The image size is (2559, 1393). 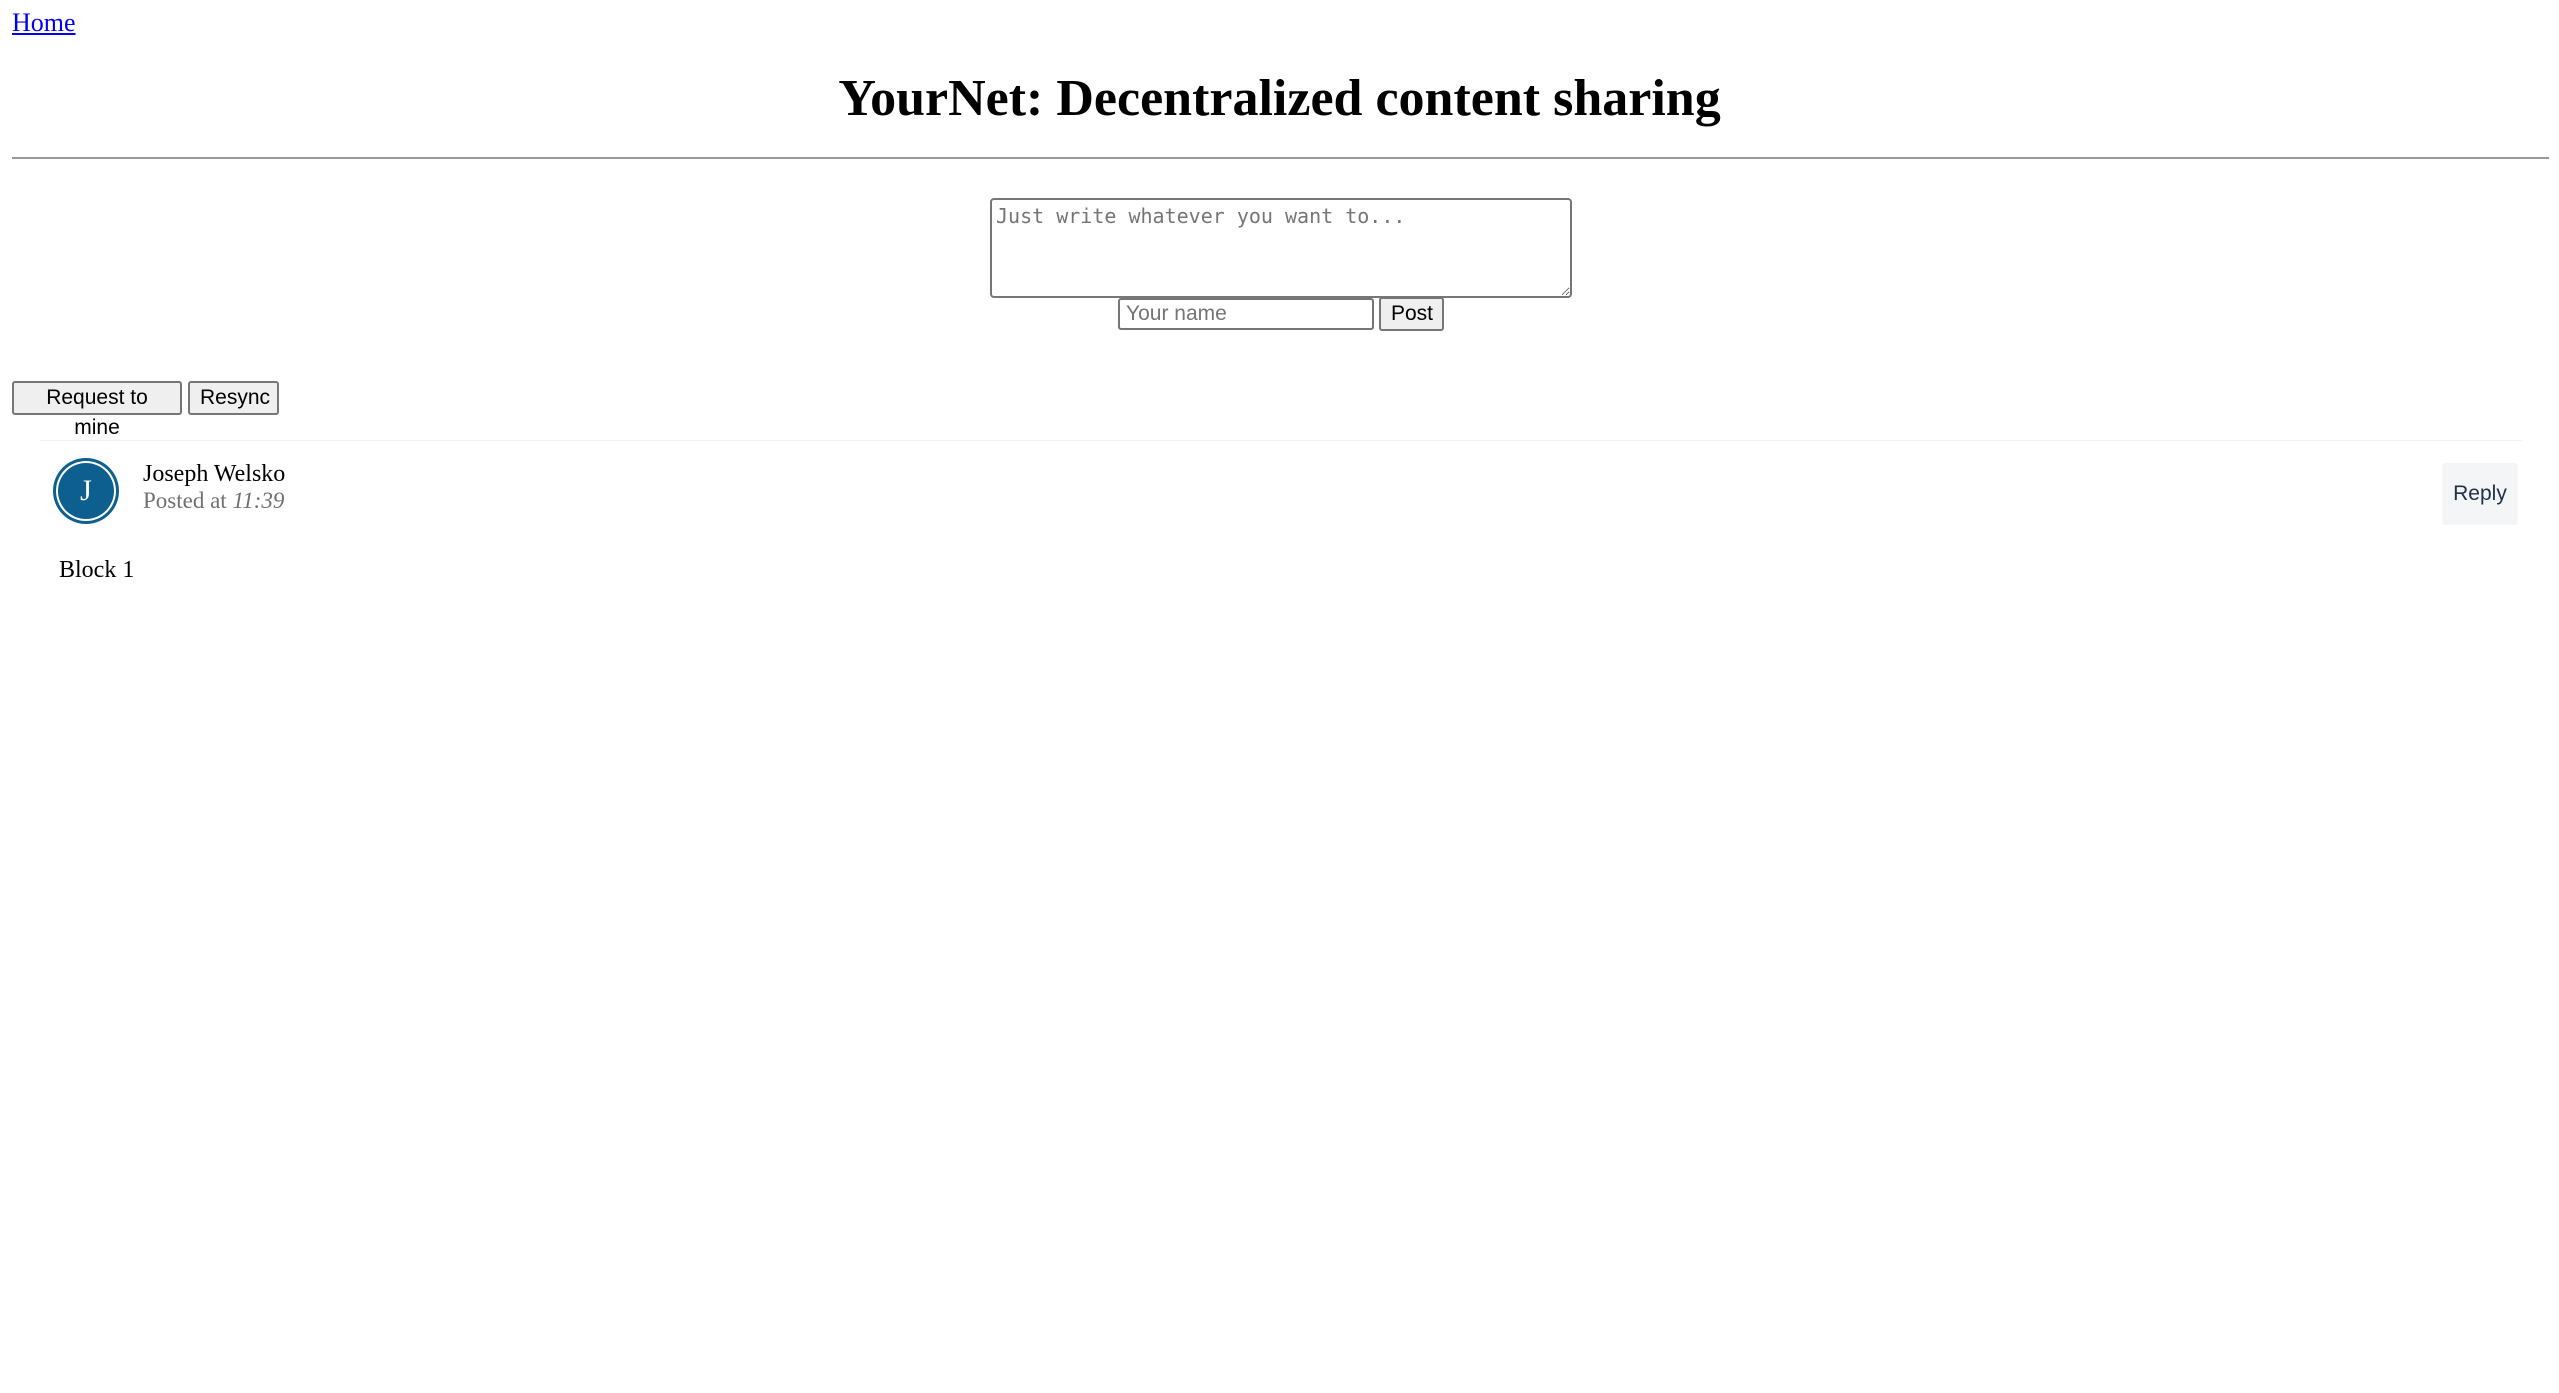 I want to click on posted-prefix: Posted at, so click(x=185, y=500).